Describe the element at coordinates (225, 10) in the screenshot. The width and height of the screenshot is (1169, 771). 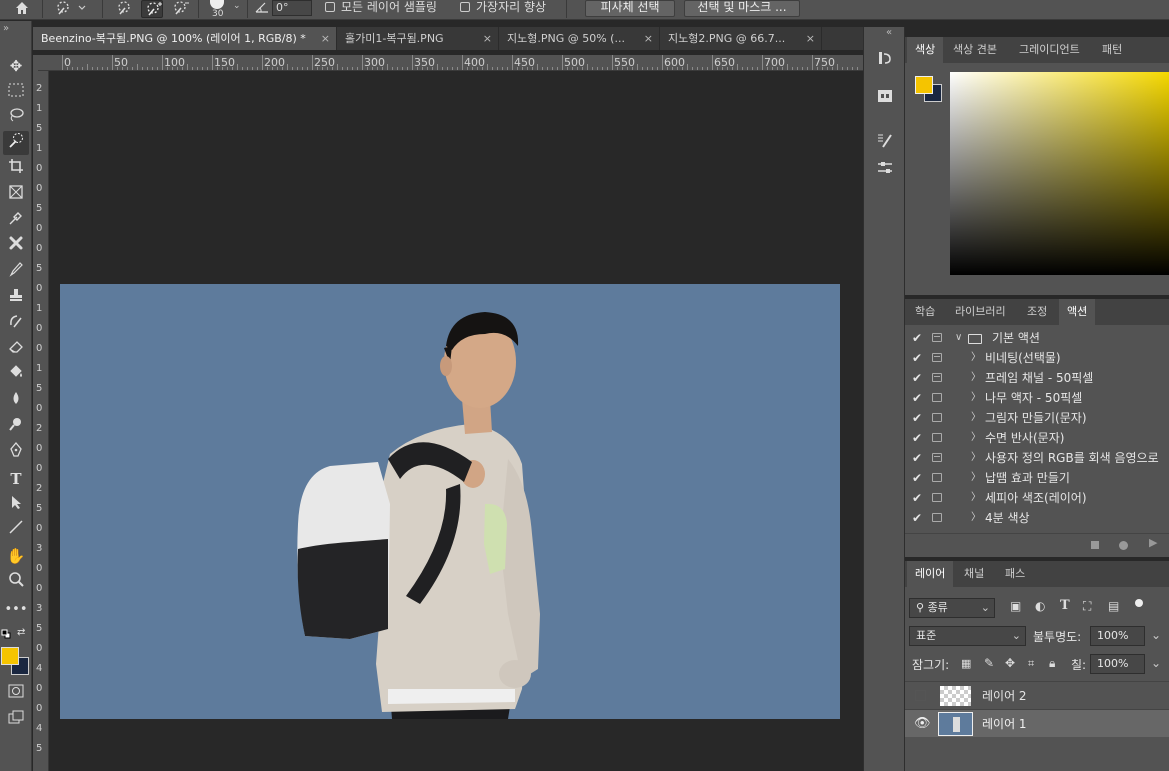
I see `brush-size-picker: 30 ⌄` at that location.